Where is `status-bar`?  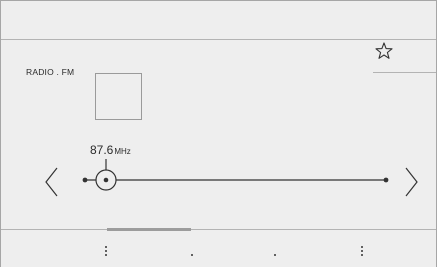 status-bar is located at coordinates (218, 20).